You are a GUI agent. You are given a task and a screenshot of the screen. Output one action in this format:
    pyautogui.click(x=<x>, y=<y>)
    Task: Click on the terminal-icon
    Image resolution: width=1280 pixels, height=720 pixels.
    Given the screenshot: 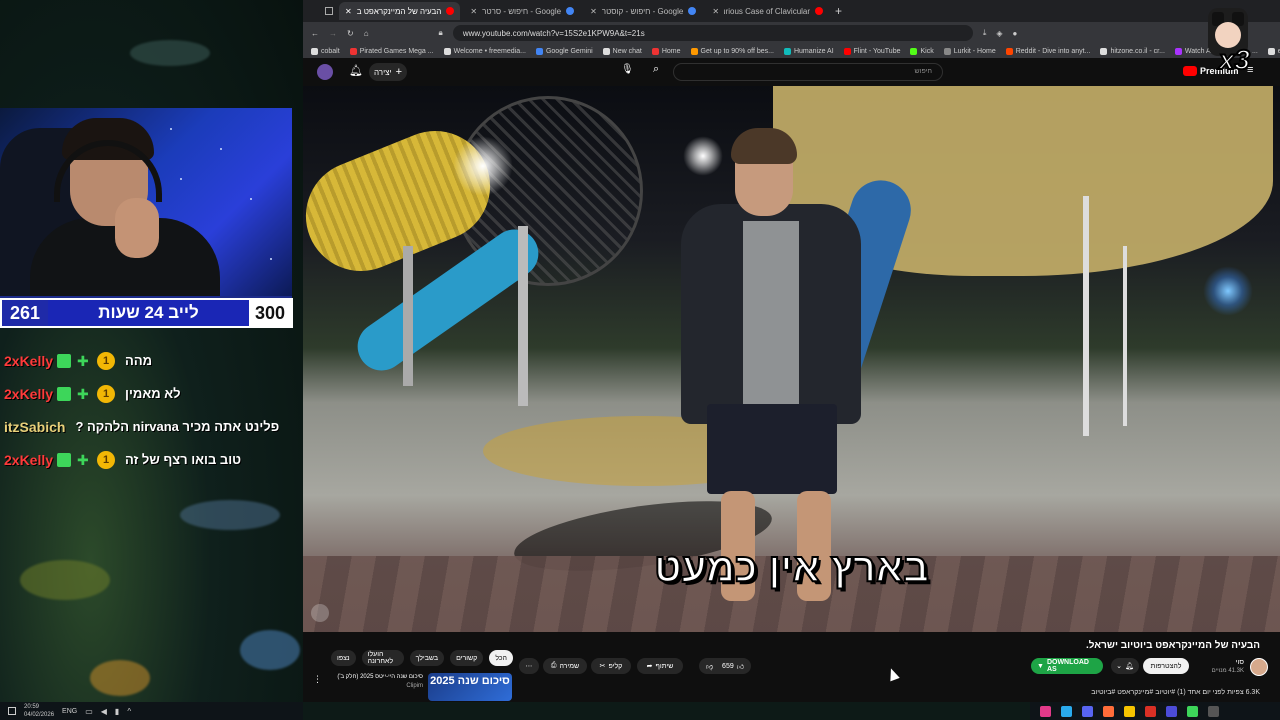 What is the action you would take?
    pyautogui.click(x=1213, y=711)
    